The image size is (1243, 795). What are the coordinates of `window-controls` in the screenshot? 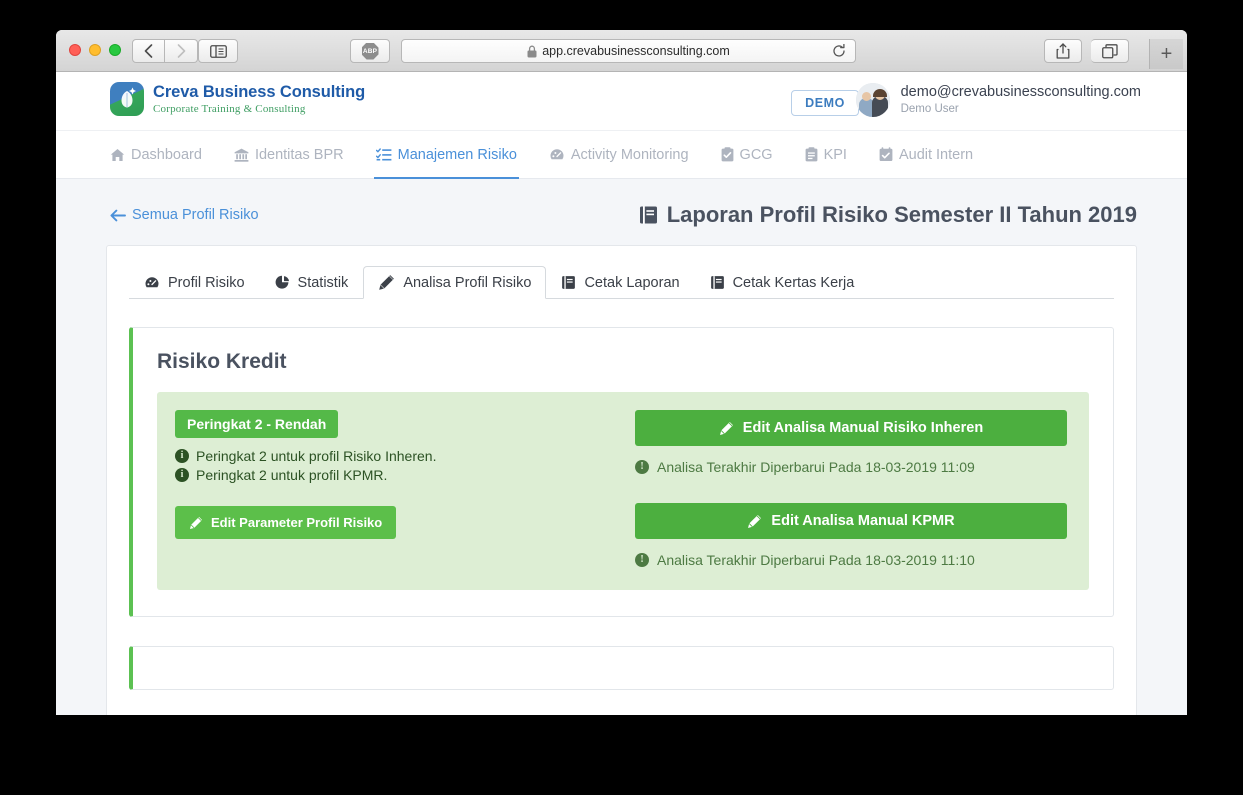 It's located at (95, 50).